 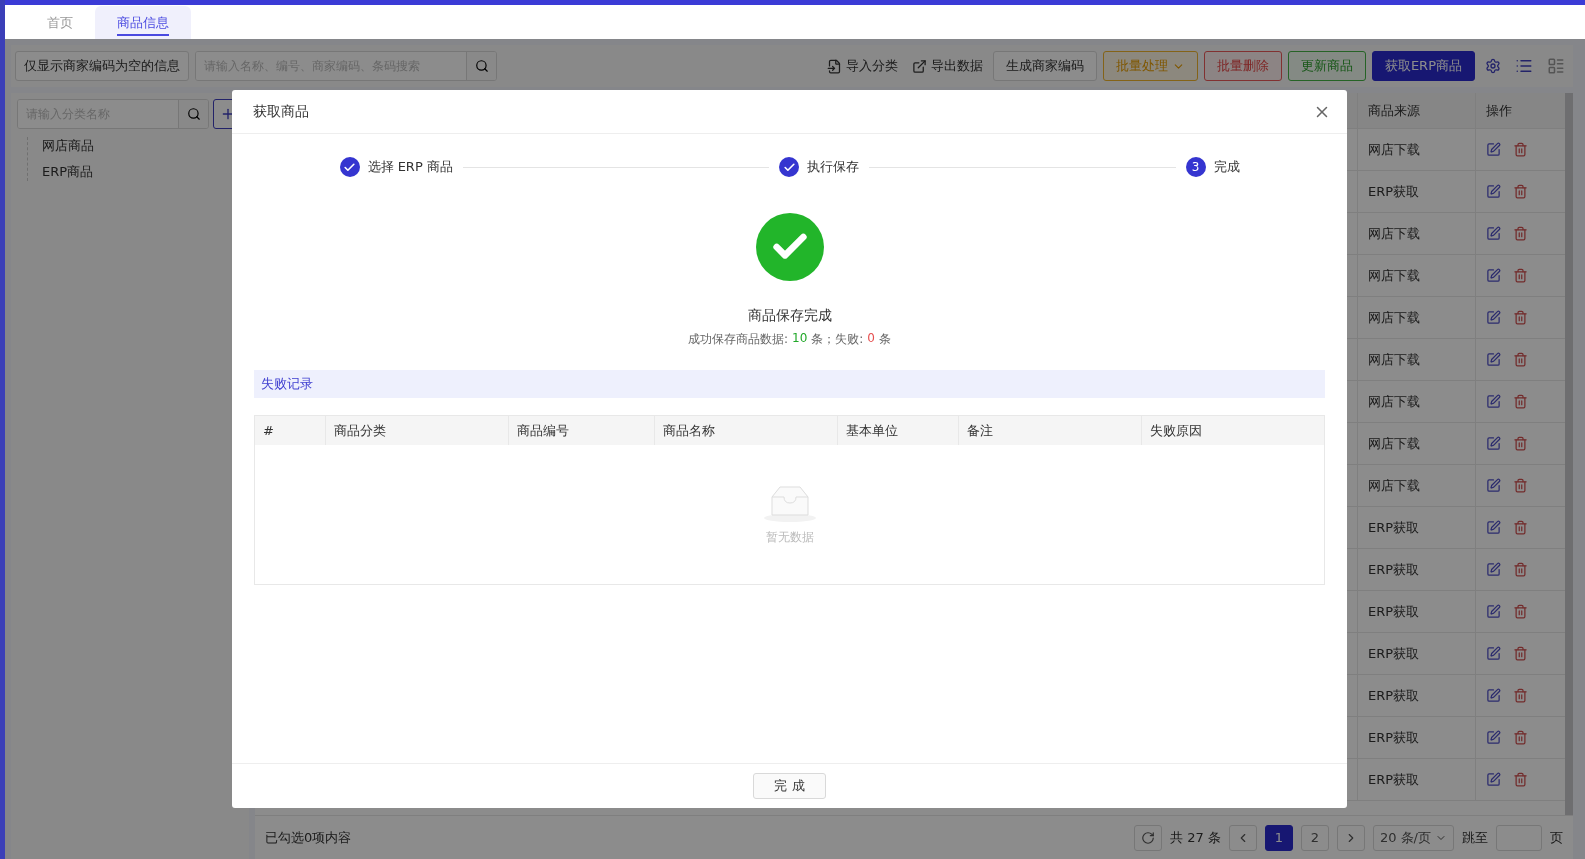 What do you see at coordinates (789, 316) in the screenshot?
I see `result-title: 商品保存完成` at bounding box center [789, 316].